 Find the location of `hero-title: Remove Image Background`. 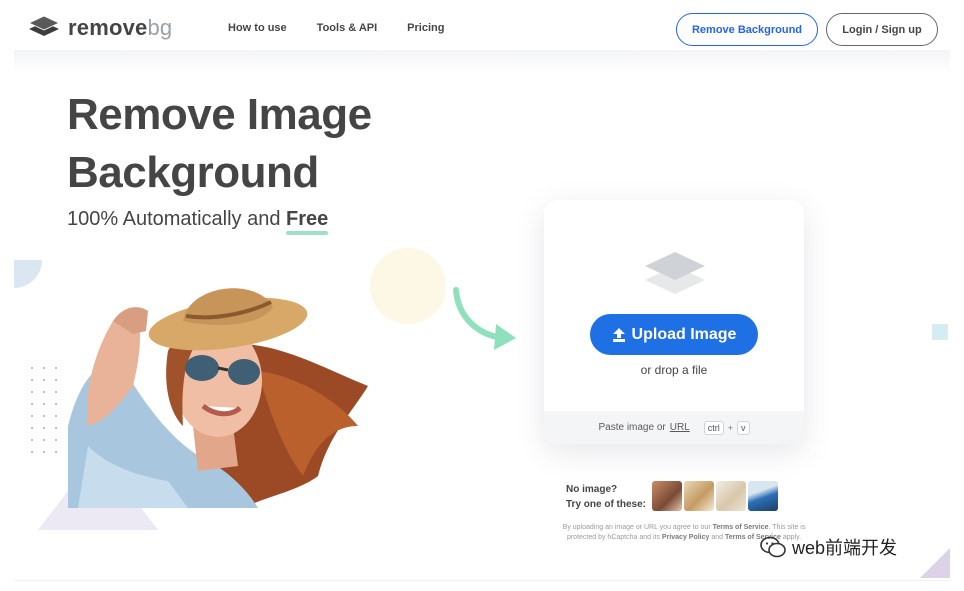

hero-title: Remove Image Background is located at coordinates (219, 144).